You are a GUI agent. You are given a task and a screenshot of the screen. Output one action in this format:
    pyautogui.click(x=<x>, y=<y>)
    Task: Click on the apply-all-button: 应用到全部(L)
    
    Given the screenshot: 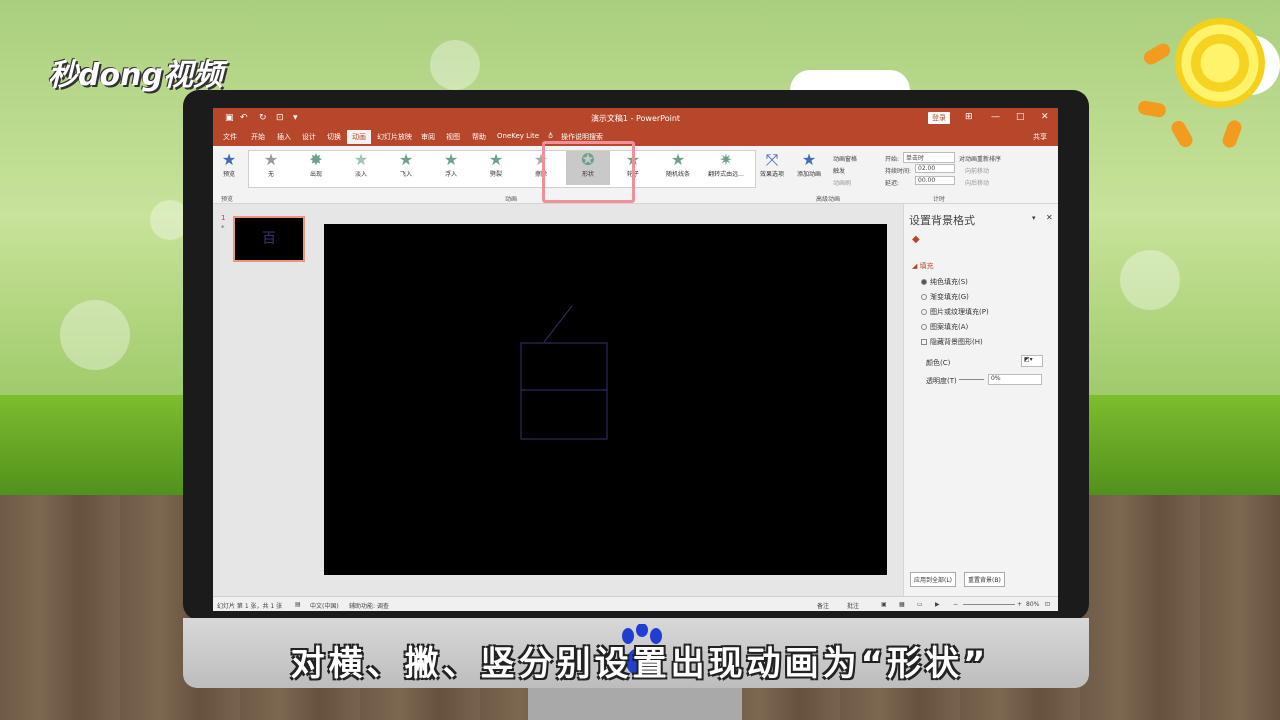 What is the action you would take?
    pyautogui.click(x=933, y=579)
    